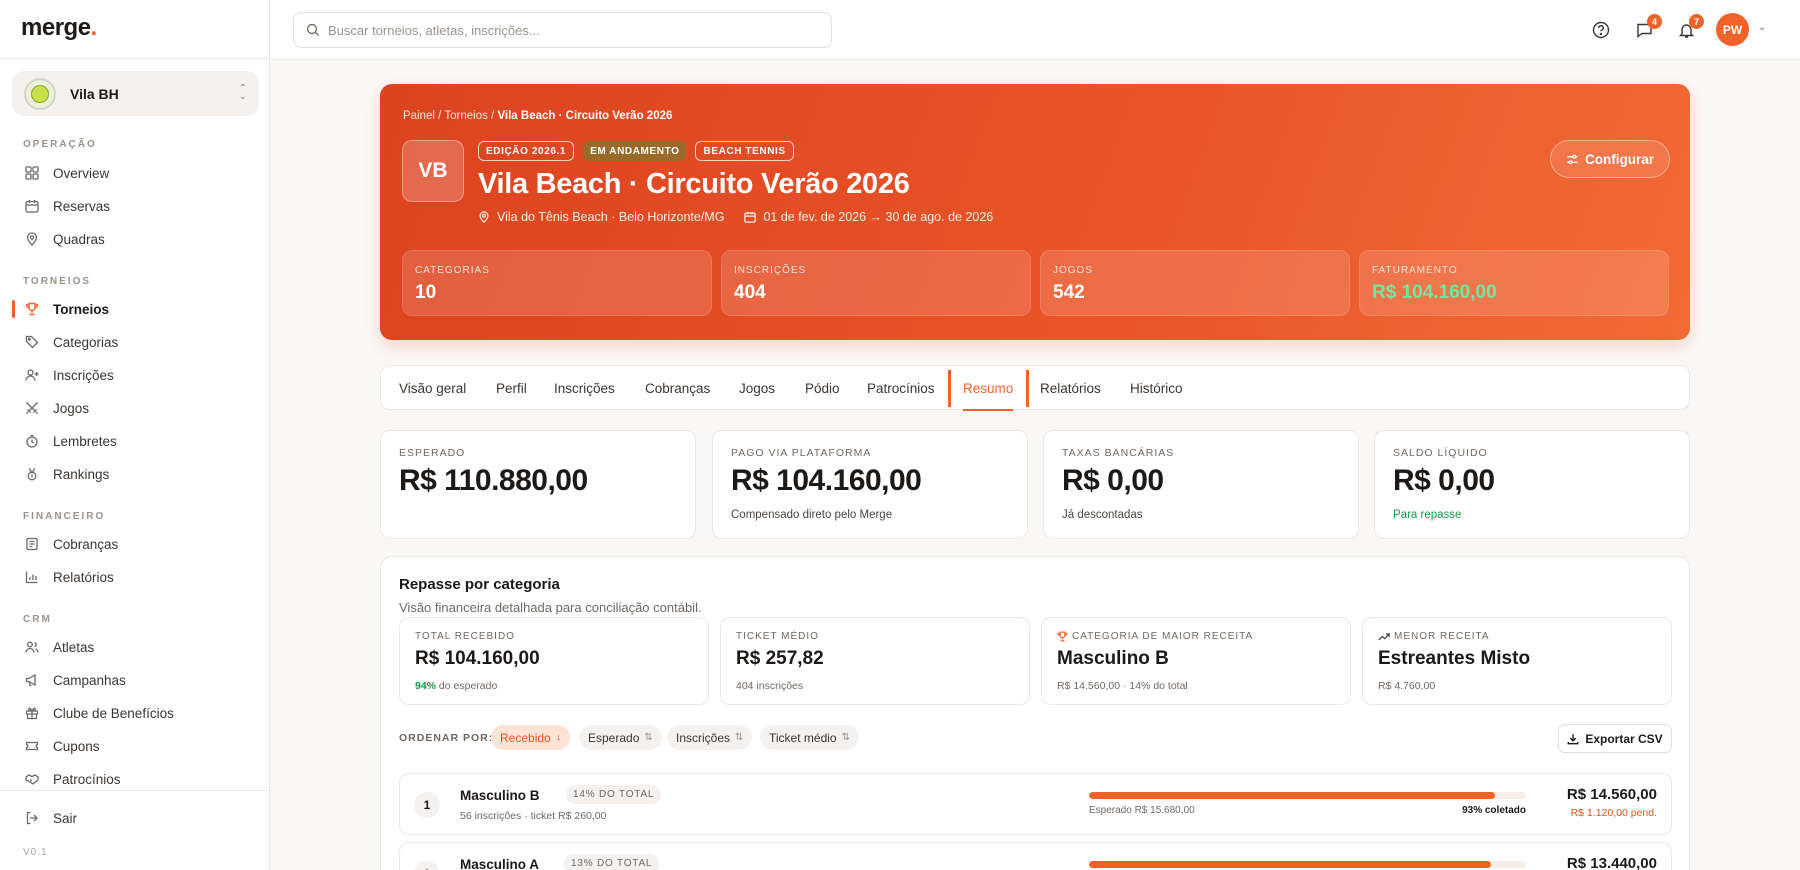 Image resolution: width=1800 pixels, height=870 pixels. I want to click on expected-amount: Esperado R$ 15.680,00, so click(1142, 810).